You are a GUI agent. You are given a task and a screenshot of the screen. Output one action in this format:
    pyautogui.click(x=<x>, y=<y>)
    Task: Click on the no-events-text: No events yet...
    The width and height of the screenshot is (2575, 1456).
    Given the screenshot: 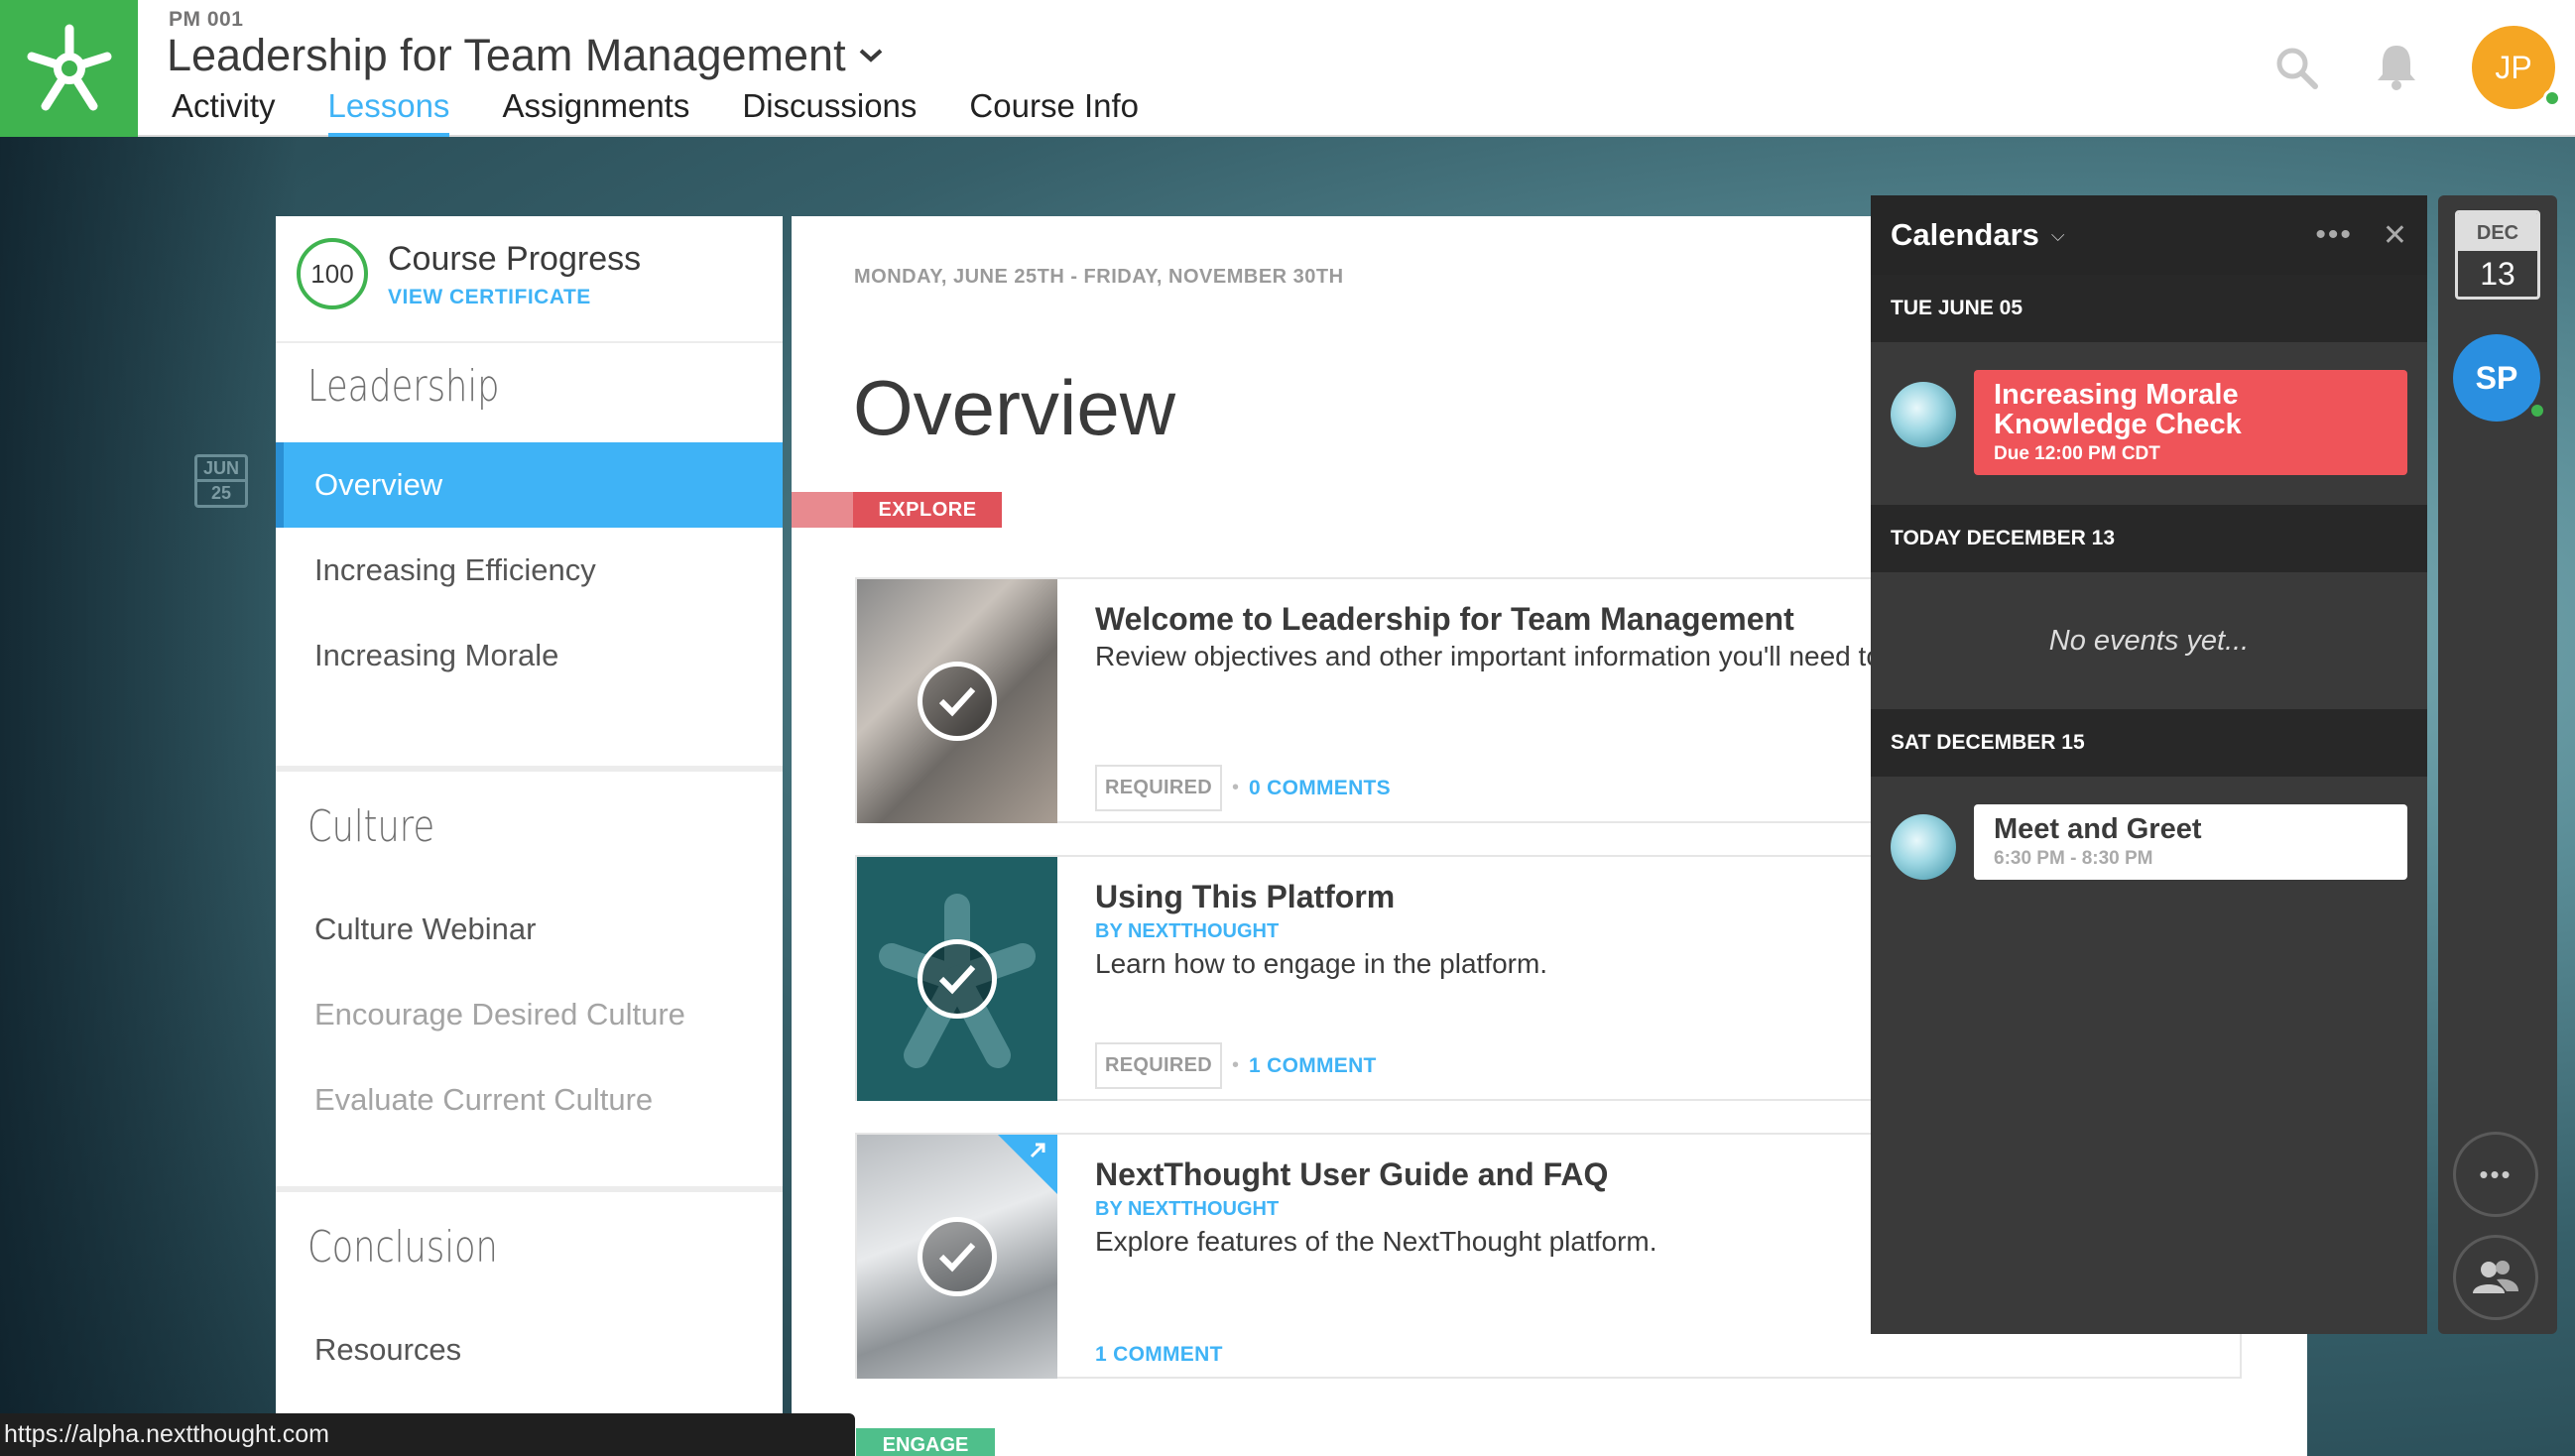 What is the action you would take?
    pyautogui.click(x=2149, y=640)
    